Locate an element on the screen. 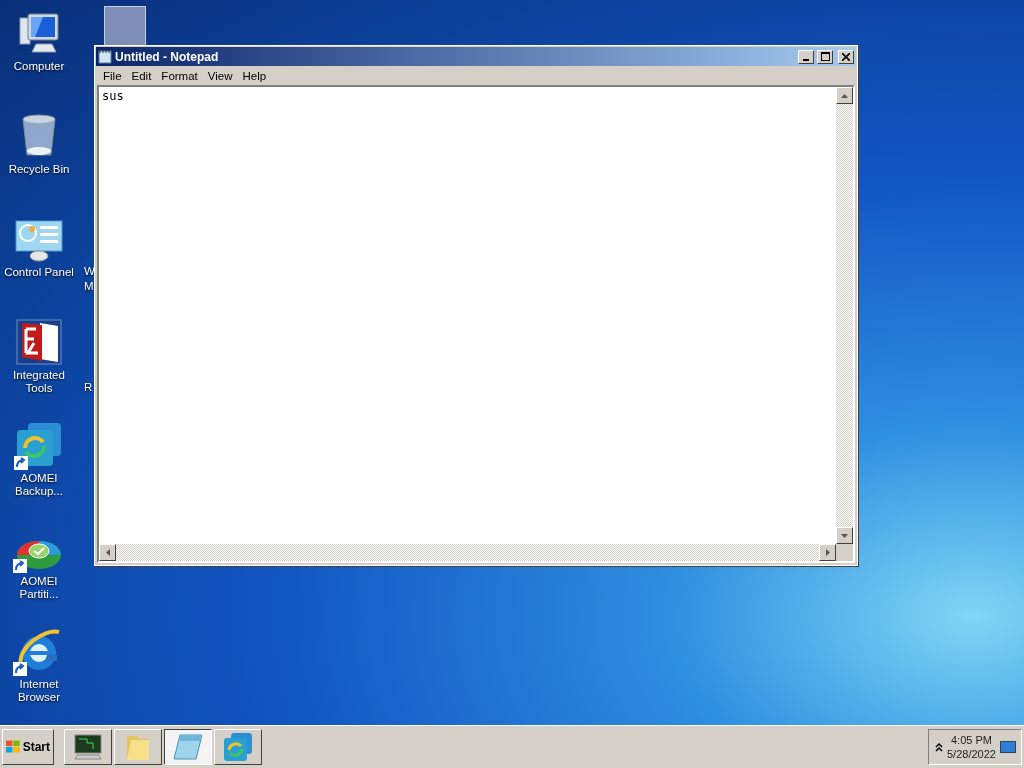 The height and width of the screenshot is (768, 1024). scroll-down-button is located at coordinates (844, 535).